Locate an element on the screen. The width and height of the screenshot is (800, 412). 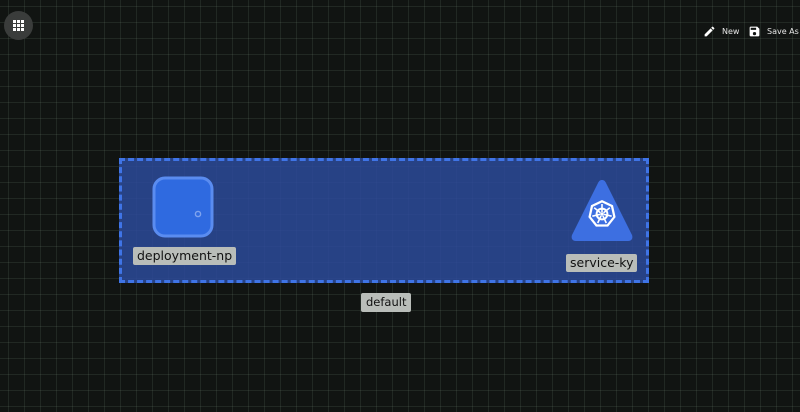
namespace-label: default is located at coordinates (386, 302).